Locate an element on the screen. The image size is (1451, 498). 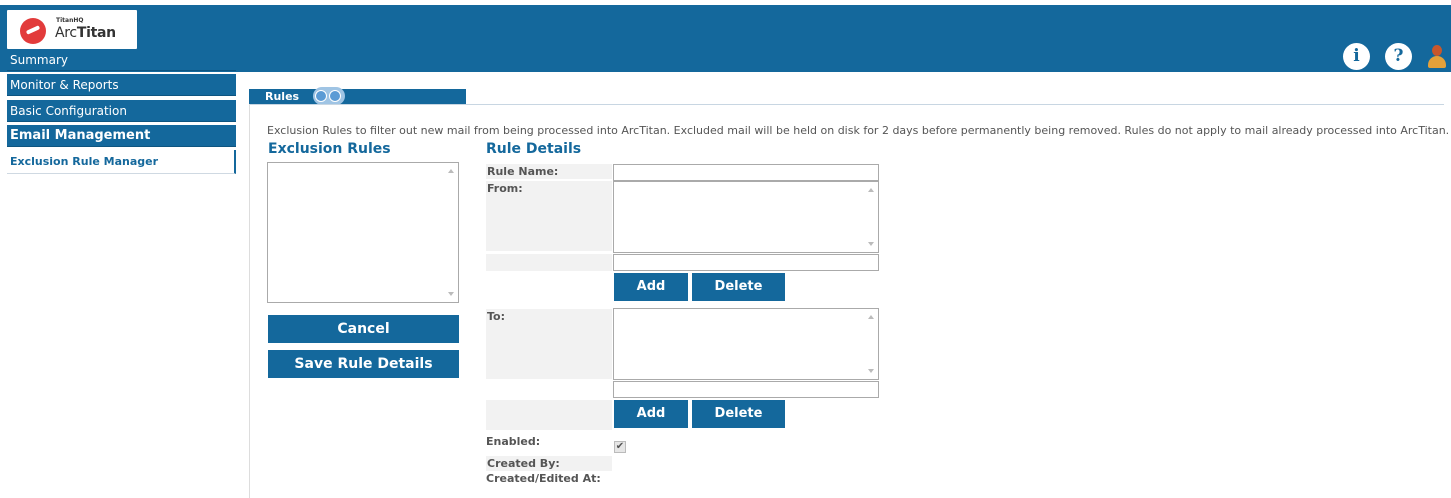
created-by-label: Created By: is located at coordinates (549, 463).